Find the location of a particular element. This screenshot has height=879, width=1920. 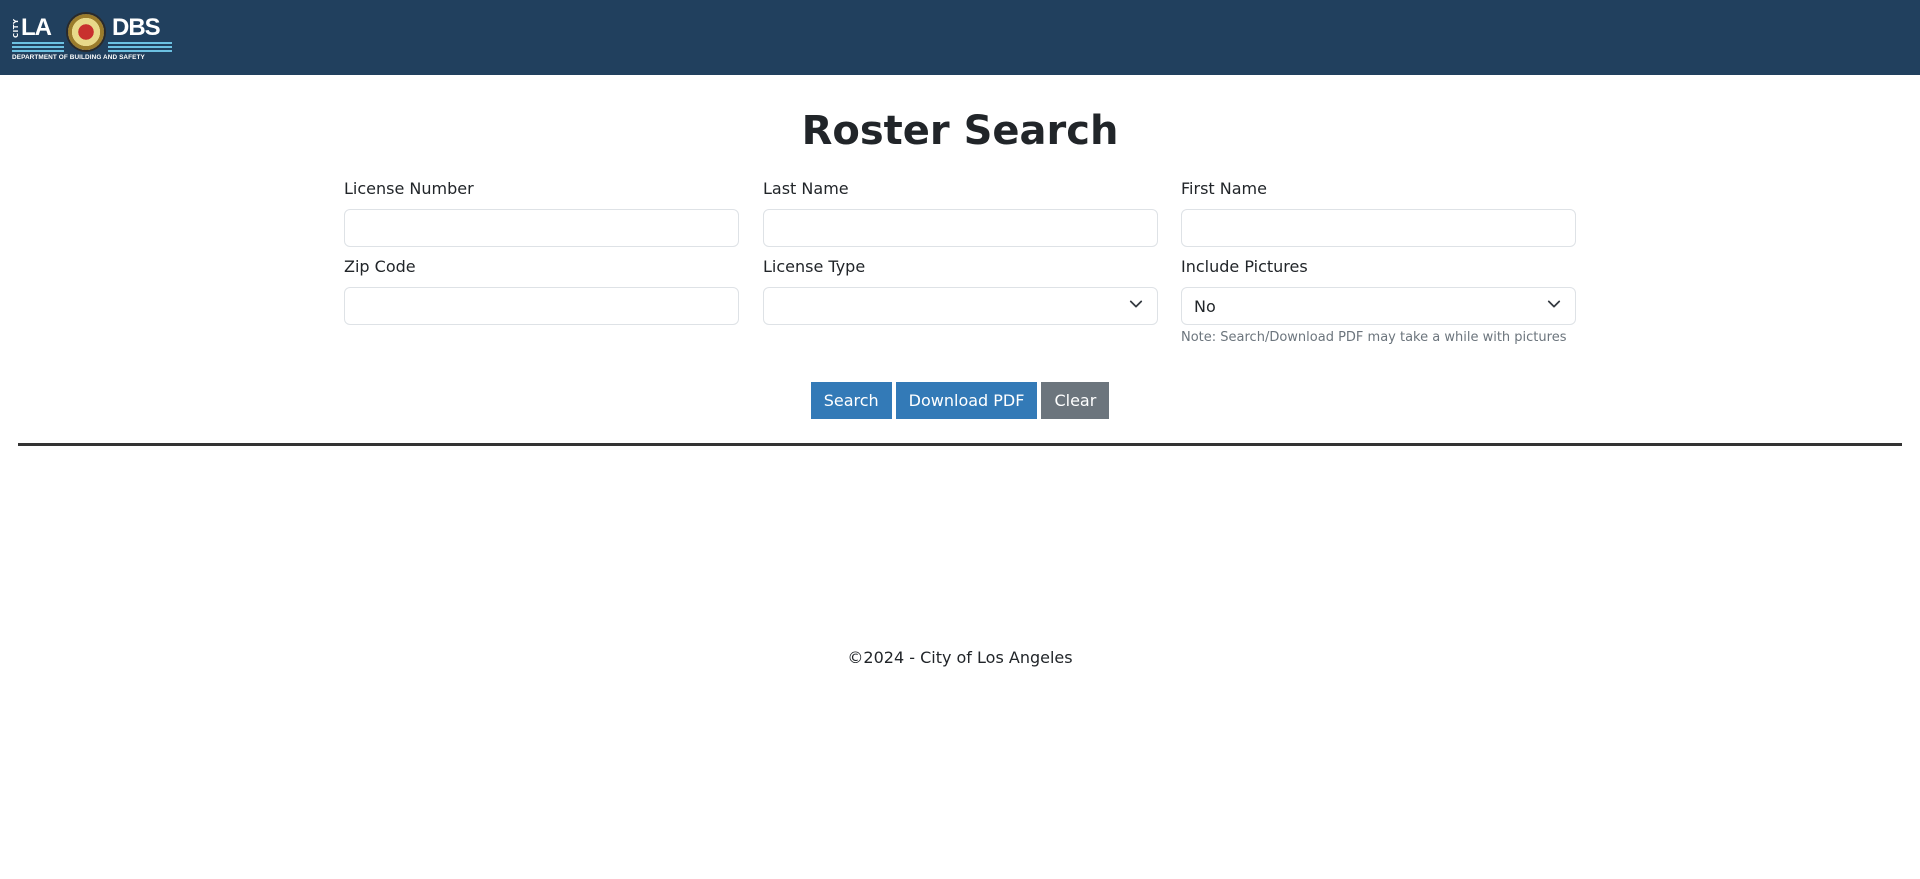

logo-stripes-right is located at coordinates (140, 47).